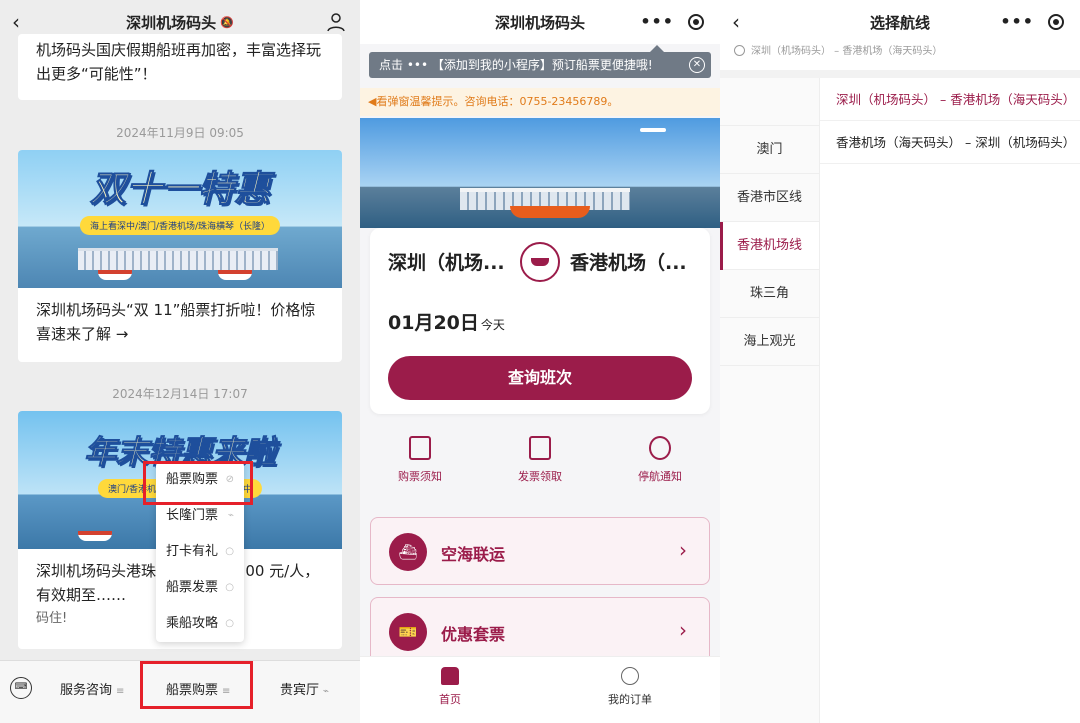 The width and height of the screenshot is (1080, 723). Describe the element at coordinates (200, 552) in the screenshot. I see `submenu-item-checkin: 打卡有礼 ○` at that location.